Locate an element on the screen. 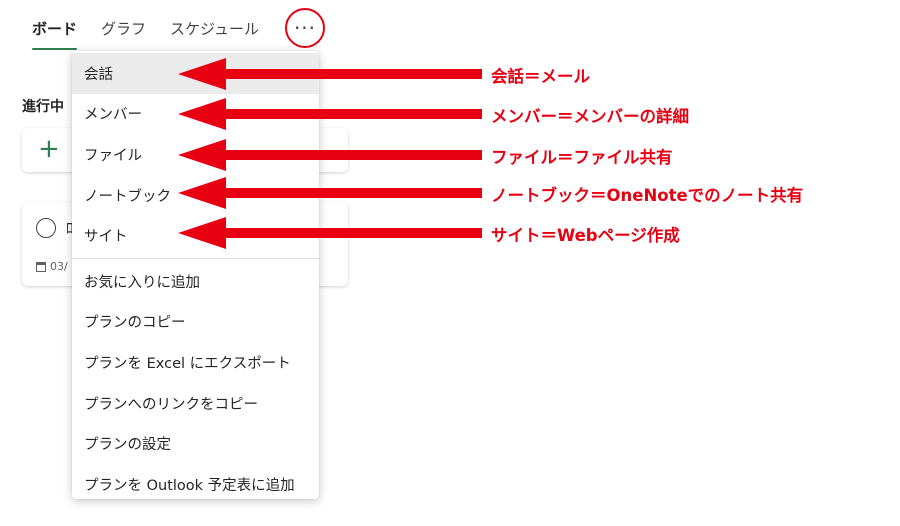  more-options-button: ··· is located at coordinates (305, 28).